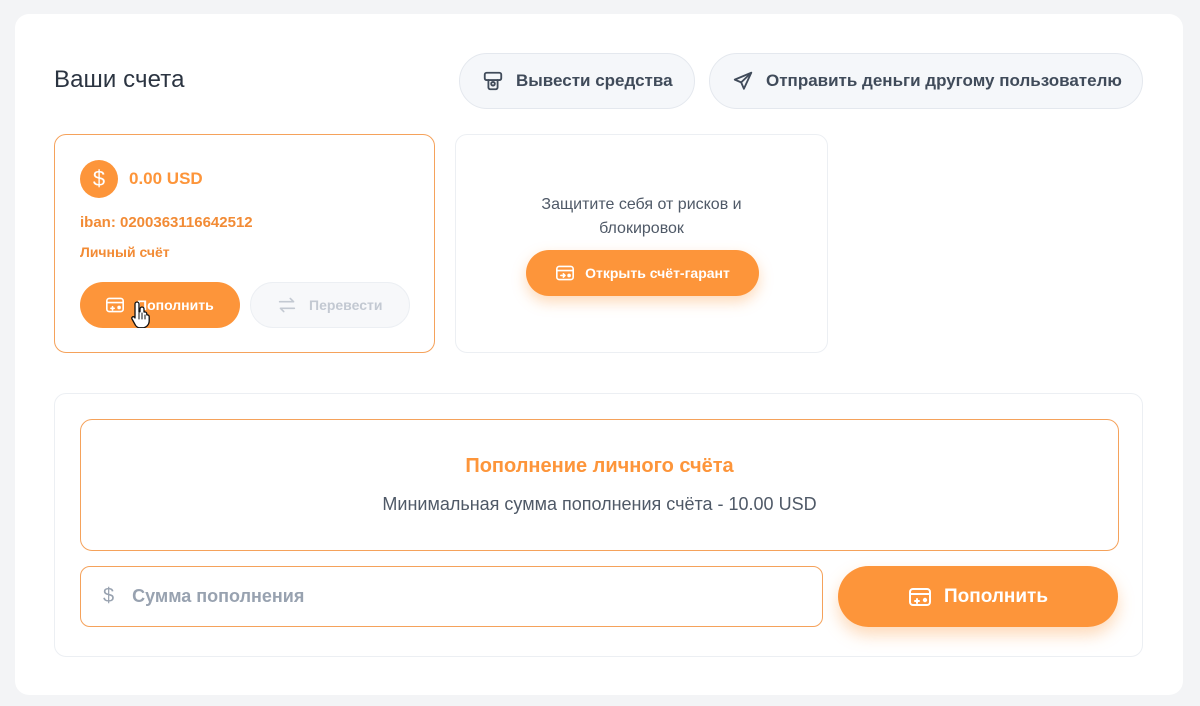 The image size is (1200, 706). Describe the element at coordinates (743, 80) in the screenshot. I see `send-icon` at that location.